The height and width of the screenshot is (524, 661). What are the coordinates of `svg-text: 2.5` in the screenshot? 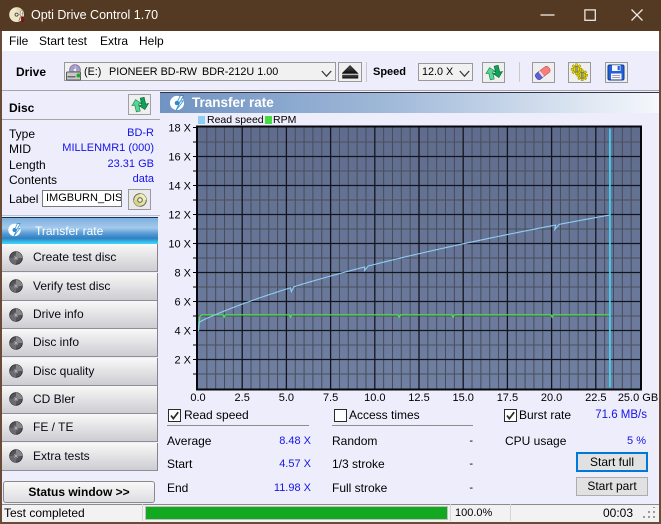 It's located at (242, 398).